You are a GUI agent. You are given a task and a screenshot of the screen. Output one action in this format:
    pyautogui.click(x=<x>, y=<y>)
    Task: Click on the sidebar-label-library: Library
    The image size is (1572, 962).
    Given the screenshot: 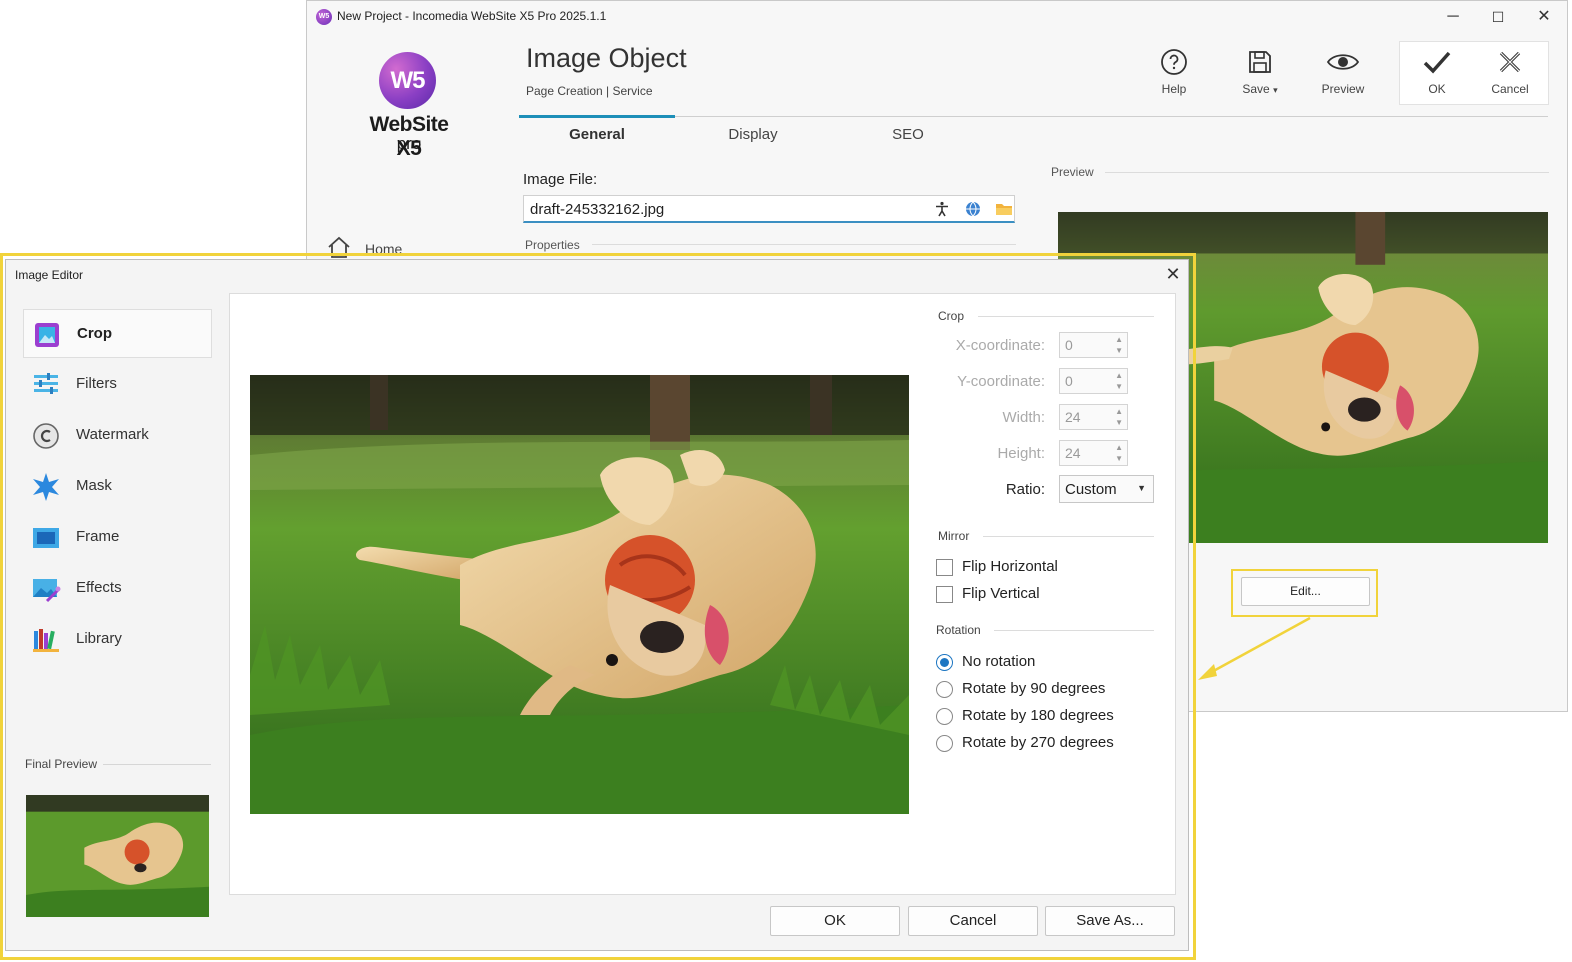 What is the action you would take?
    pyautogui.click(x=99, y=638)
    